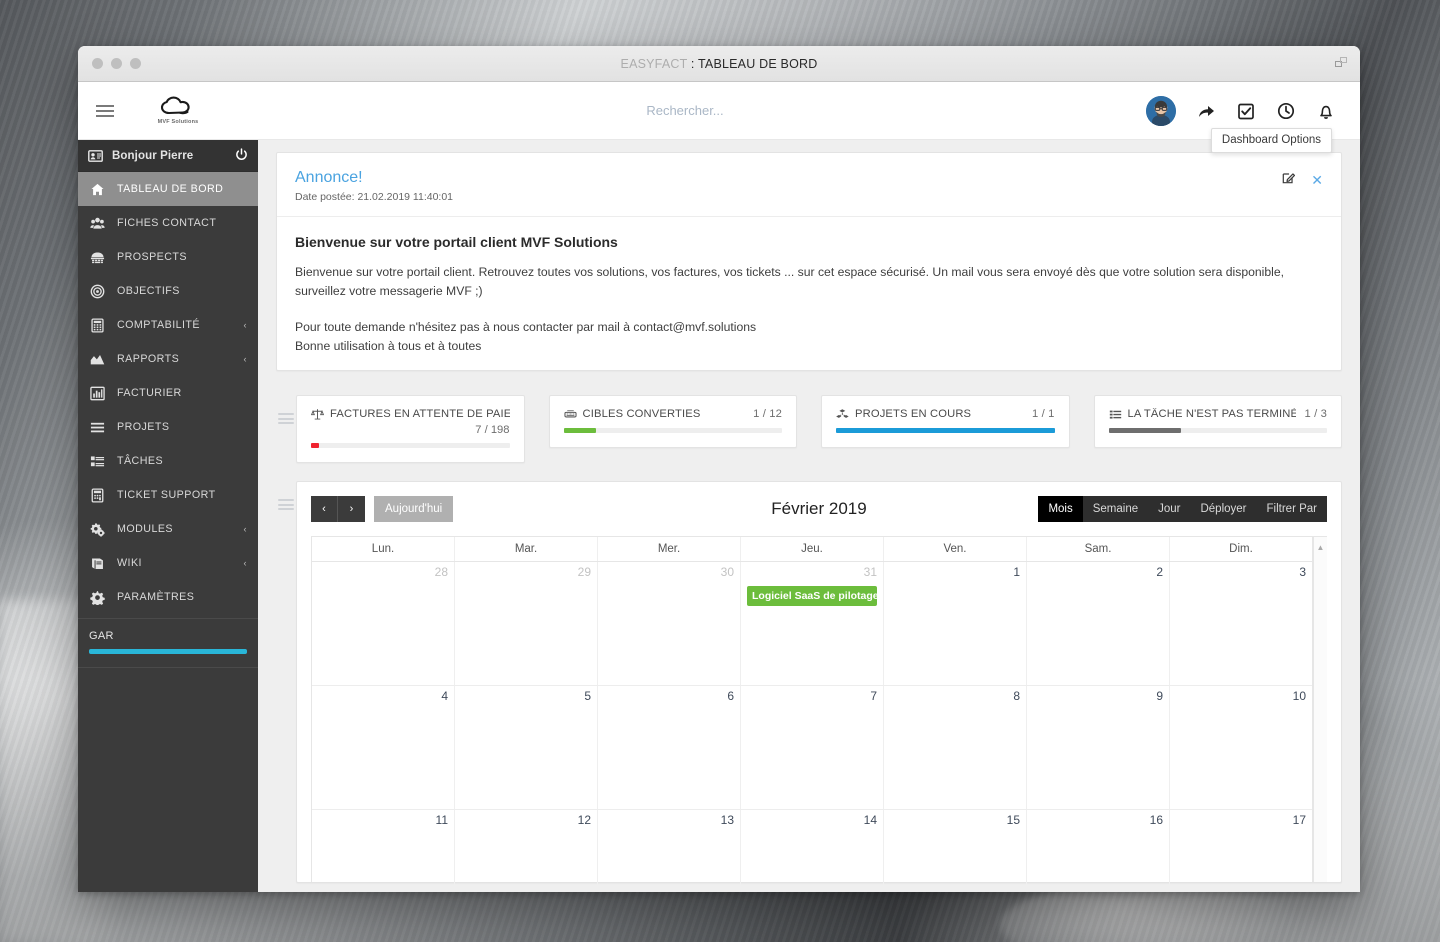  Describe the element at coordinates (97, 427) in the screenshot. I see `list-icon` at that location.